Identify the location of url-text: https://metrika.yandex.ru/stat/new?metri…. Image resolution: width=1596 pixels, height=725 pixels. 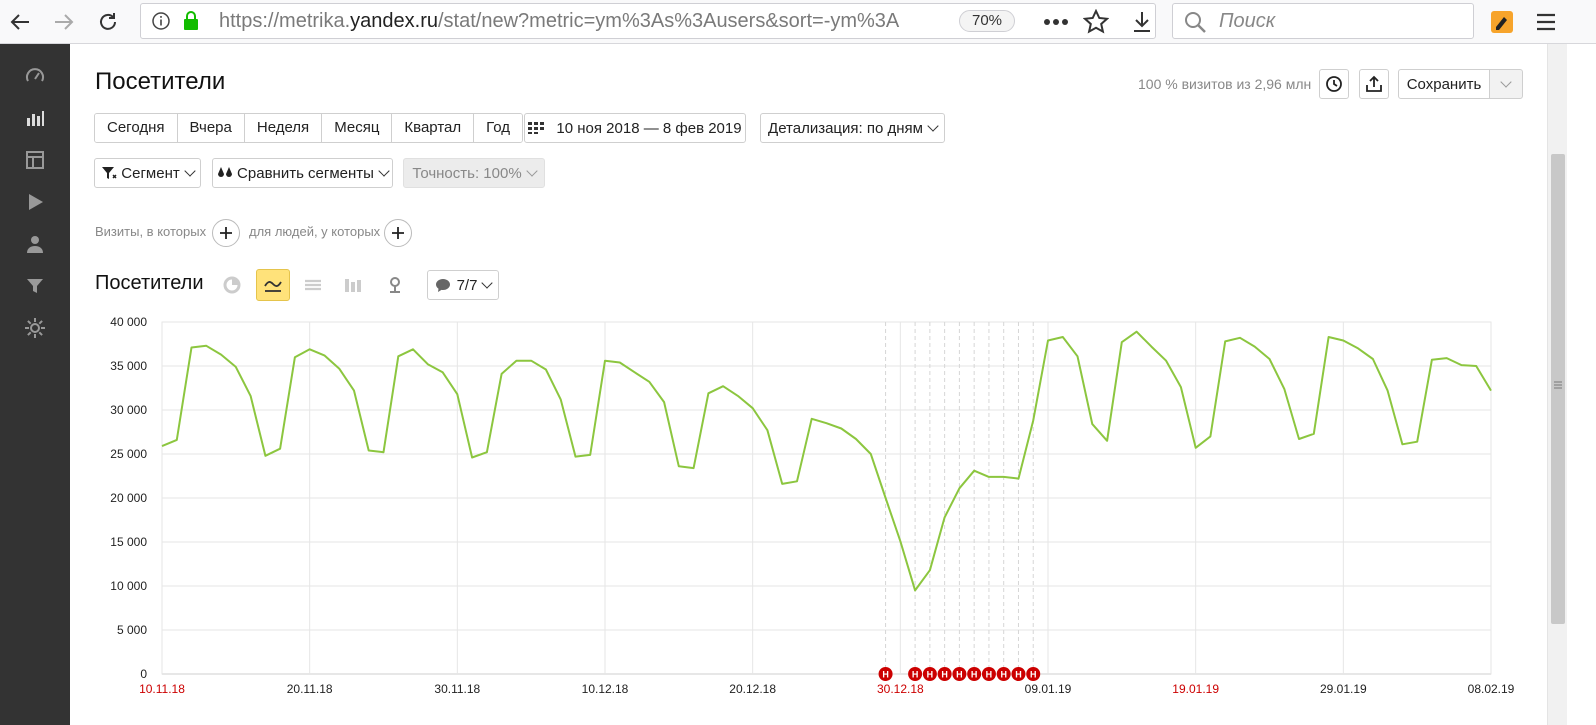
(569, 21).